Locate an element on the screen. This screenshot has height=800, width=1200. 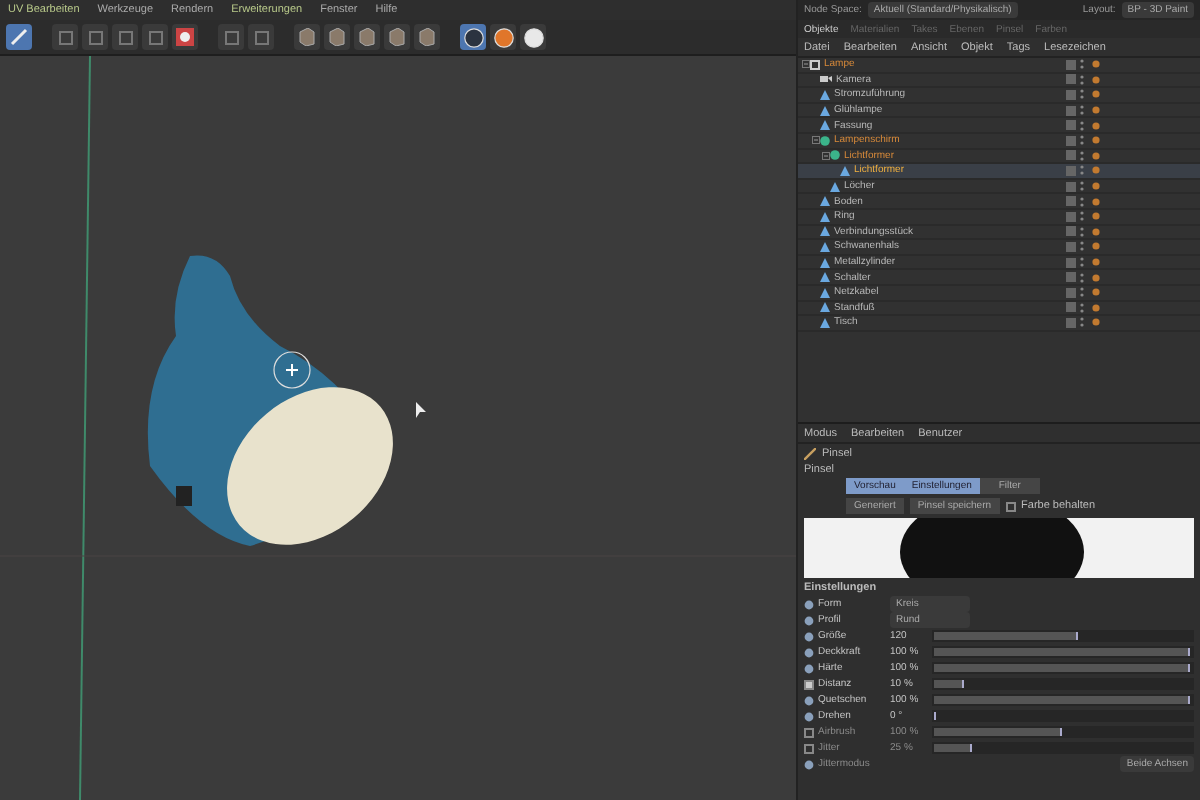
pointer-icon is located at coordinates (421, 410).